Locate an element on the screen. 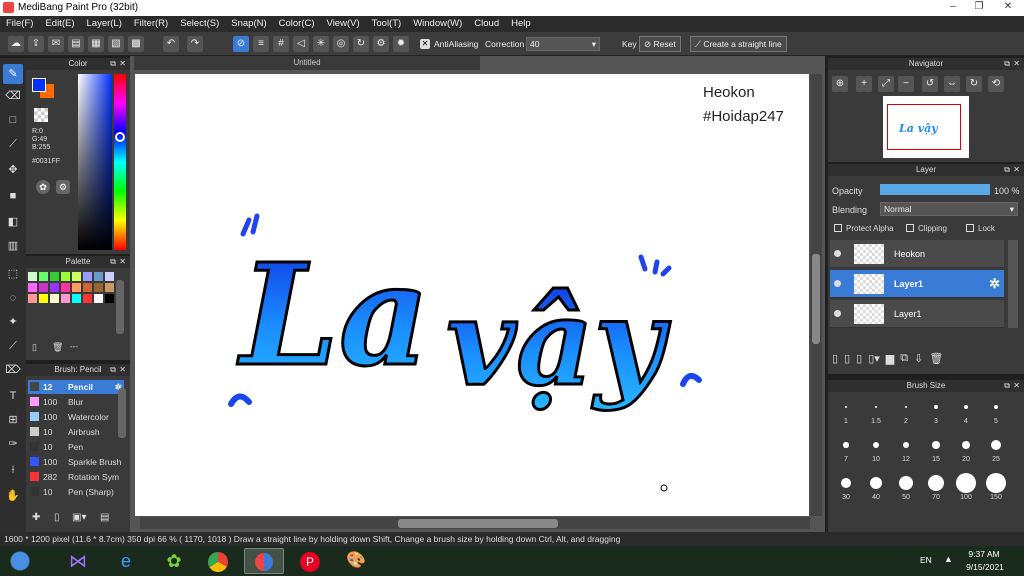  clock-date: 9/15/2021 is located at coordinates (985, 567).